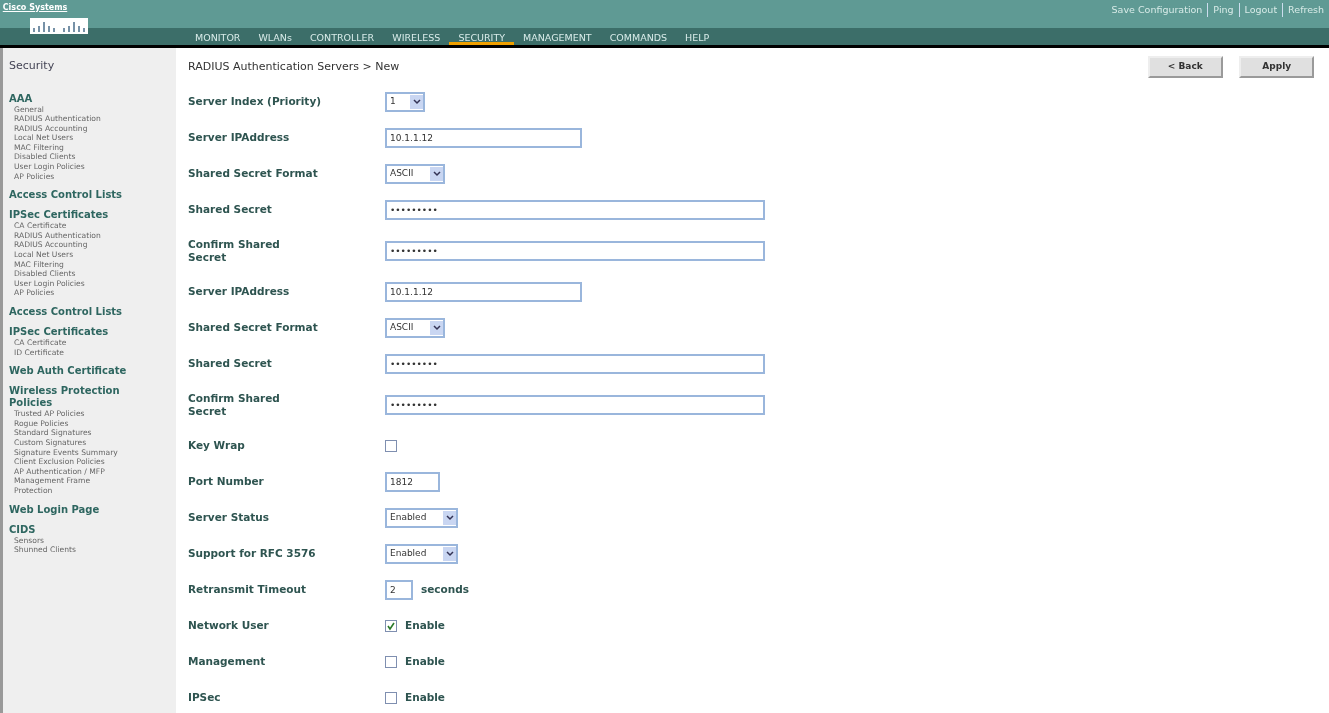 This screenshot has height=713, width=1329. Describe the element at coordinates (79, 509) in the screenshot. I see `sidebar-heading: Web Login Page` at that location.